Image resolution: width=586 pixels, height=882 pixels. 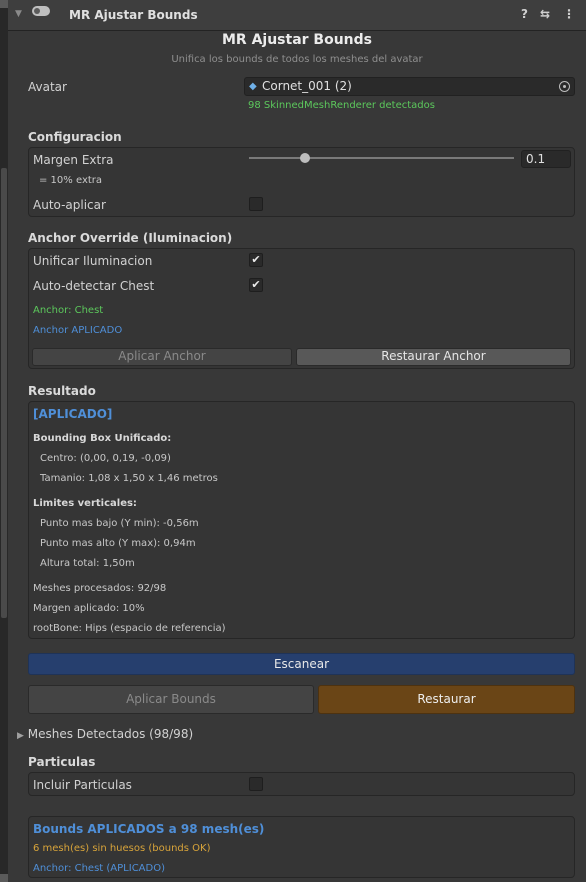 I want to click on avatar-value: Cornet_001 (2), so click(x=307, y=86).